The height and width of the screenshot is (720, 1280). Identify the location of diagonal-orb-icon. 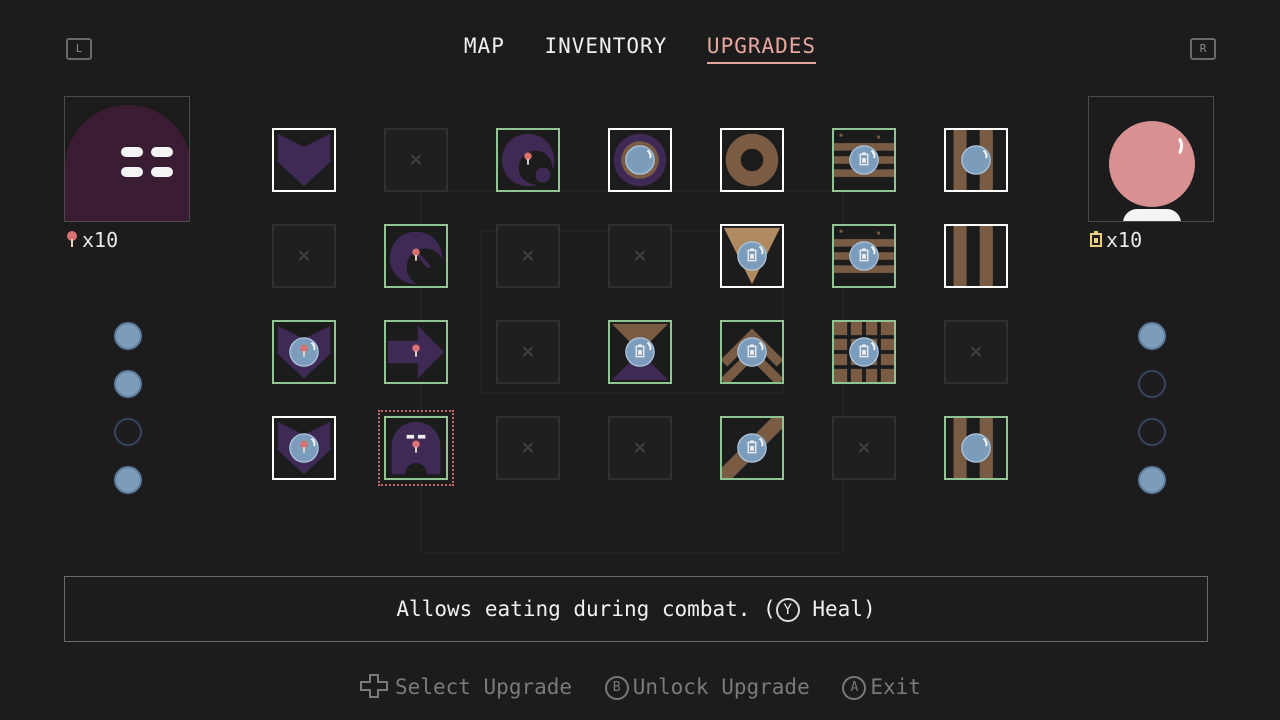
(752, 448).